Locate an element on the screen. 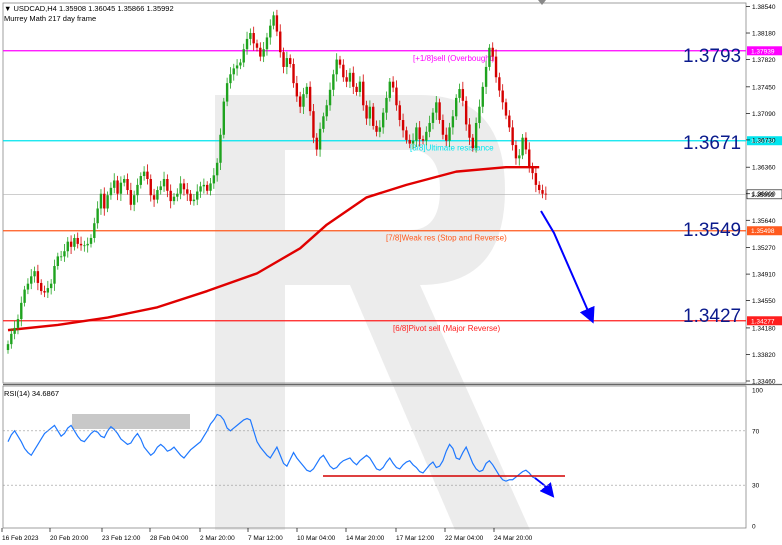  y-tick-label: 1.34550 is located at coordinates (764, 301).